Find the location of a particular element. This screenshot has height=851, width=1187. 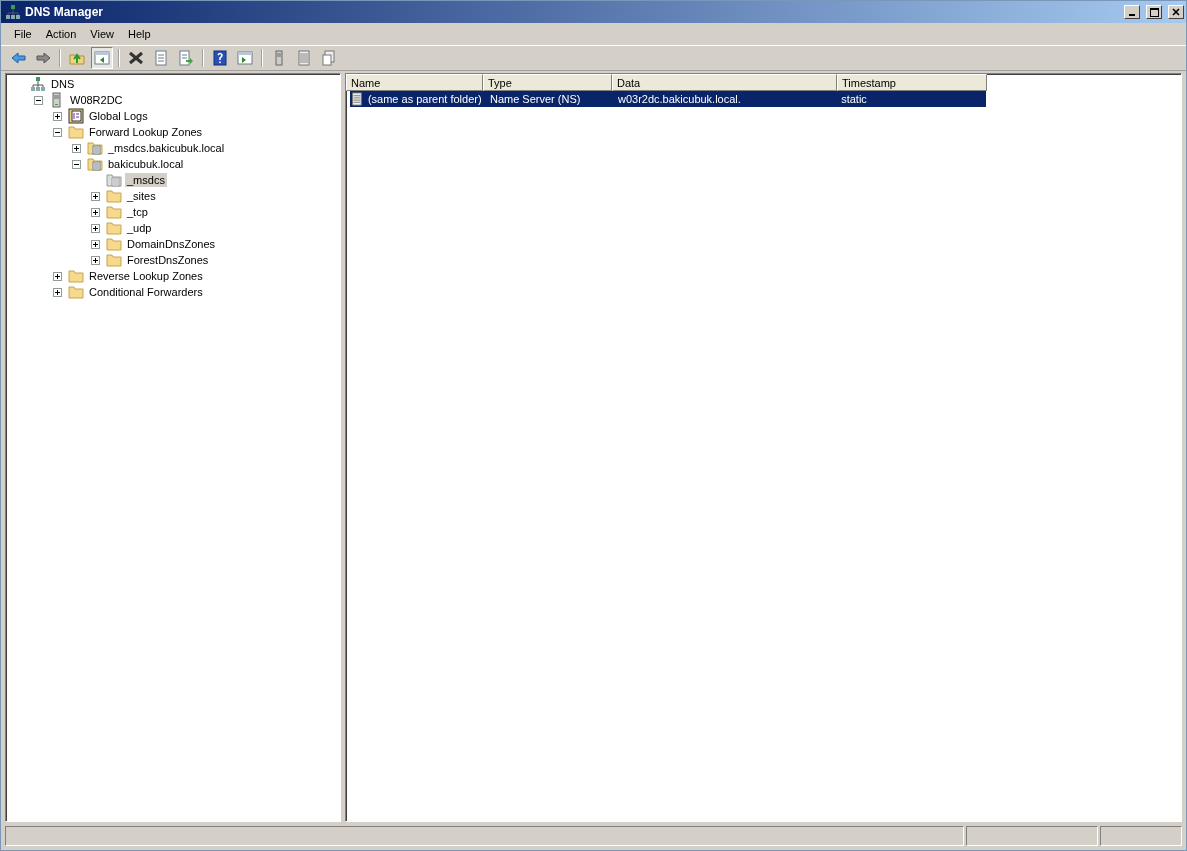

window-title: DNS Manager is located at coordinates (65, 12).